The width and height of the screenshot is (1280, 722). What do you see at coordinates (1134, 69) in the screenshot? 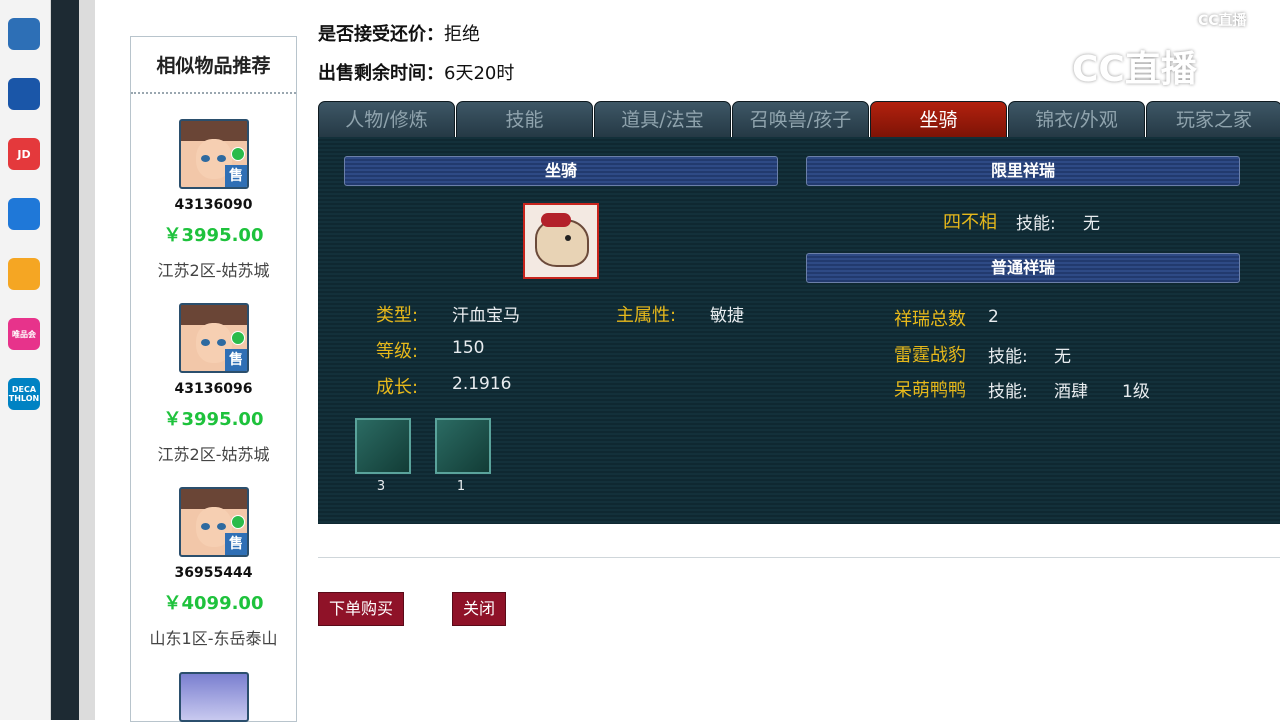
I see `cc-watermark: CC直播` at bounding box center [1134, 69].